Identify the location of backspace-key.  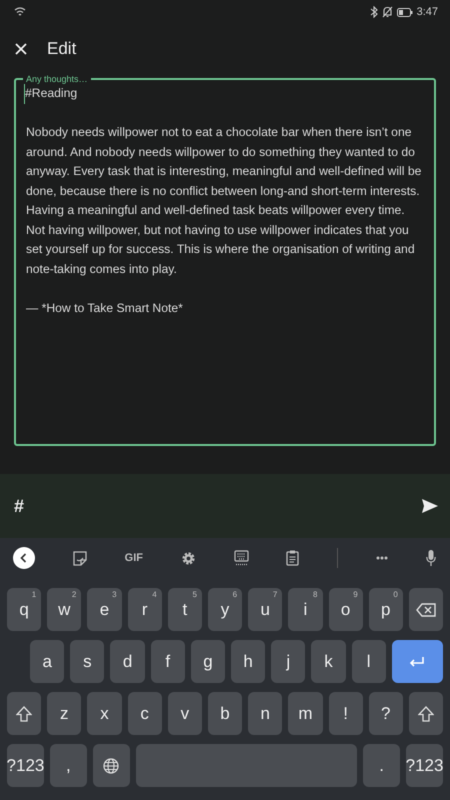
(426, 609).